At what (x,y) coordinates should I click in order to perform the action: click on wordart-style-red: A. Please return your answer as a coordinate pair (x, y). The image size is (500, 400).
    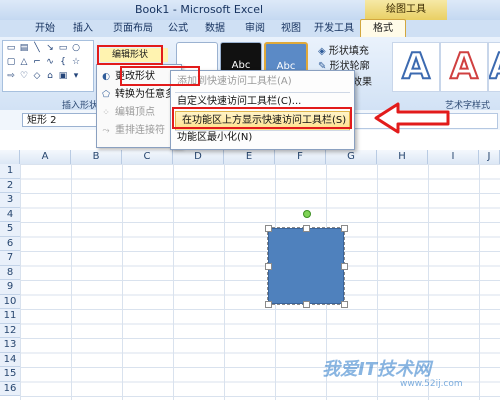
    Looking at the image, I should click on (464, 67).